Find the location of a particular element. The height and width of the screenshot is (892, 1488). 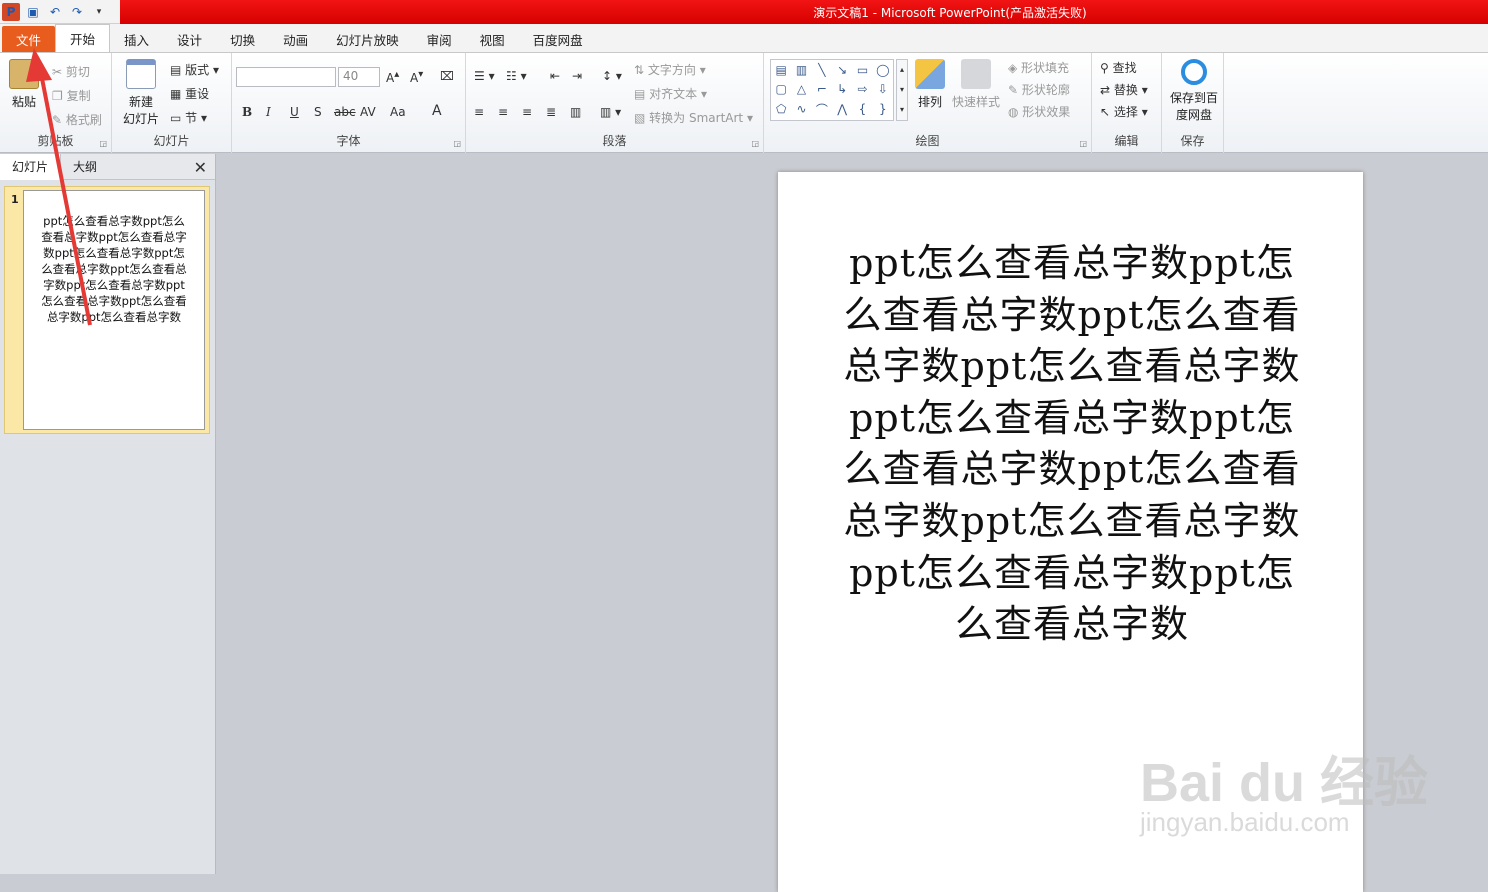

tab-slides: 幻灯片 is located at coordinates (31, 166).